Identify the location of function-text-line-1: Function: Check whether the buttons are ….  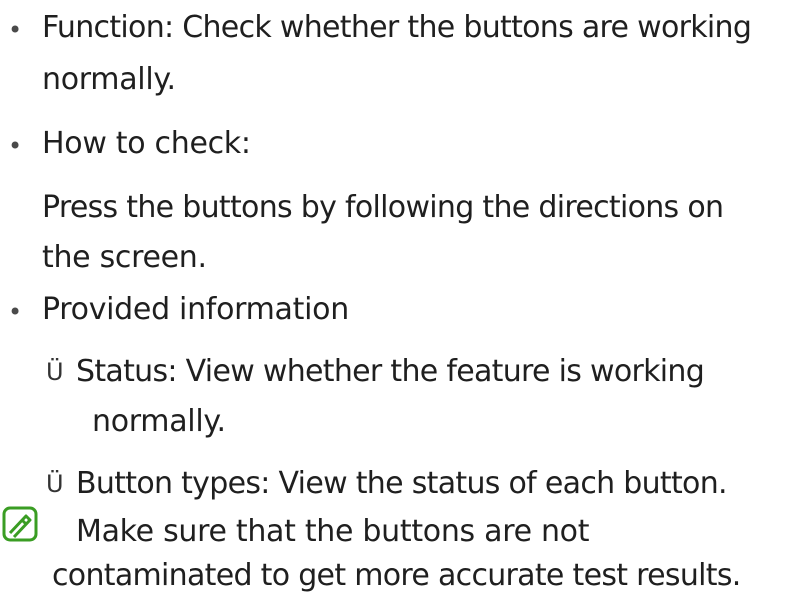
(397, 27).